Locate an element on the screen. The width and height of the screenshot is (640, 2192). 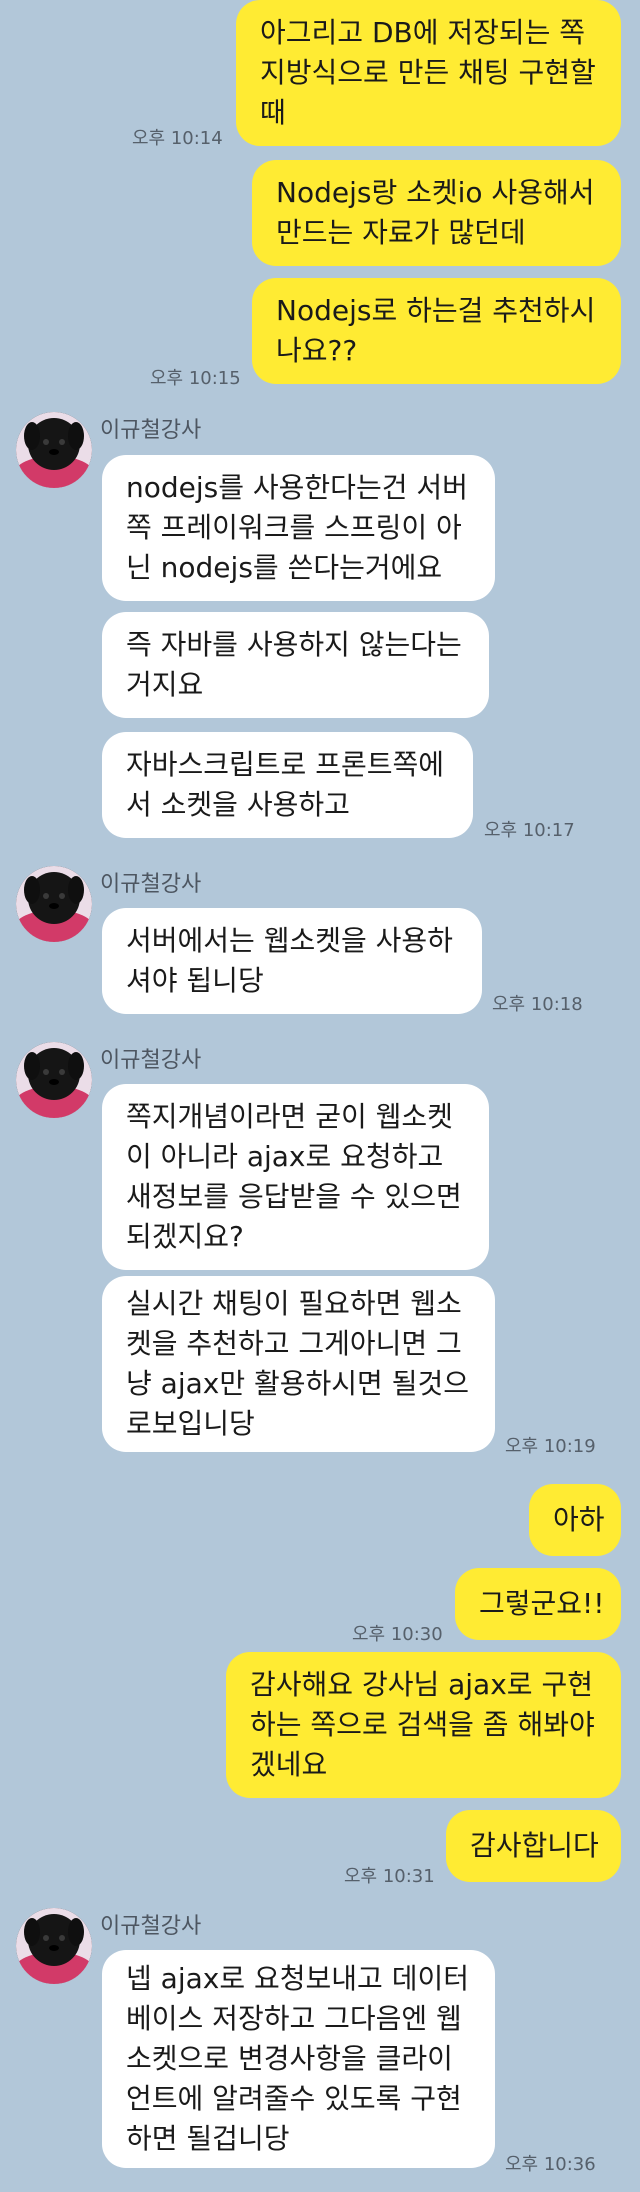
message-text-line: 서 소켓을 사용하고 is located at coordinates (238, 804).